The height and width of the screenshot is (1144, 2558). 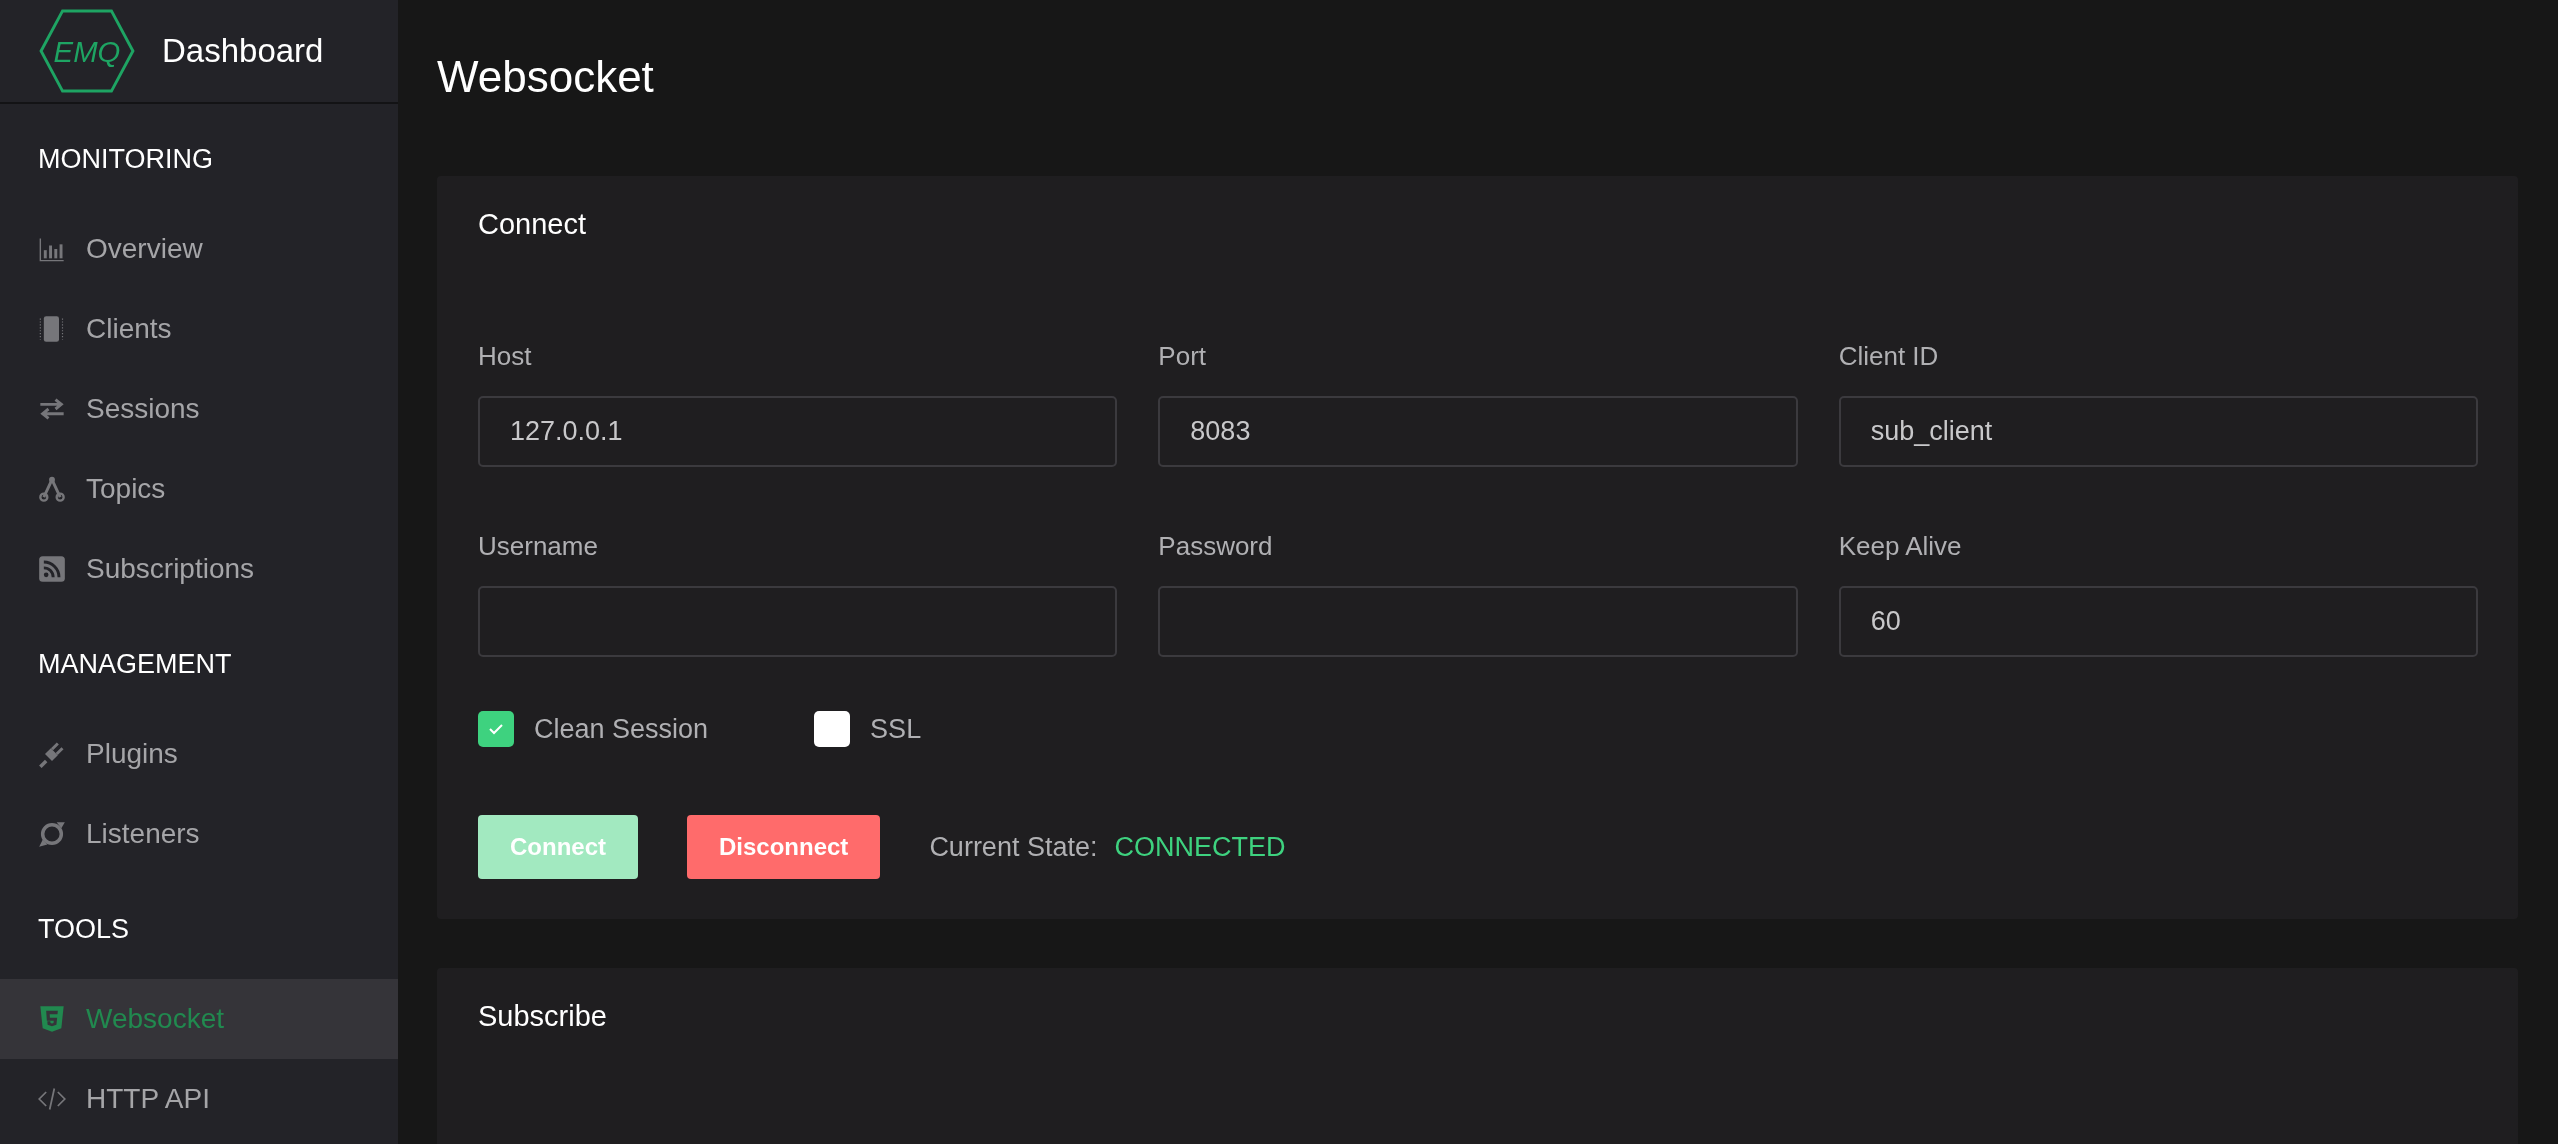 I want to click on nav-item: Plugins, so click(x=199, y=754).